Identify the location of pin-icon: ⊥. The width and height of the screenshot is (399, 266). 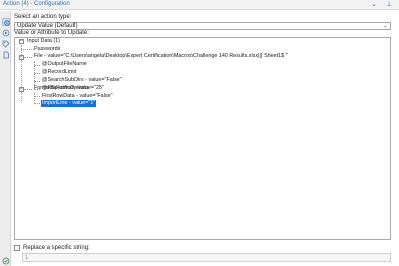
(389, 4).